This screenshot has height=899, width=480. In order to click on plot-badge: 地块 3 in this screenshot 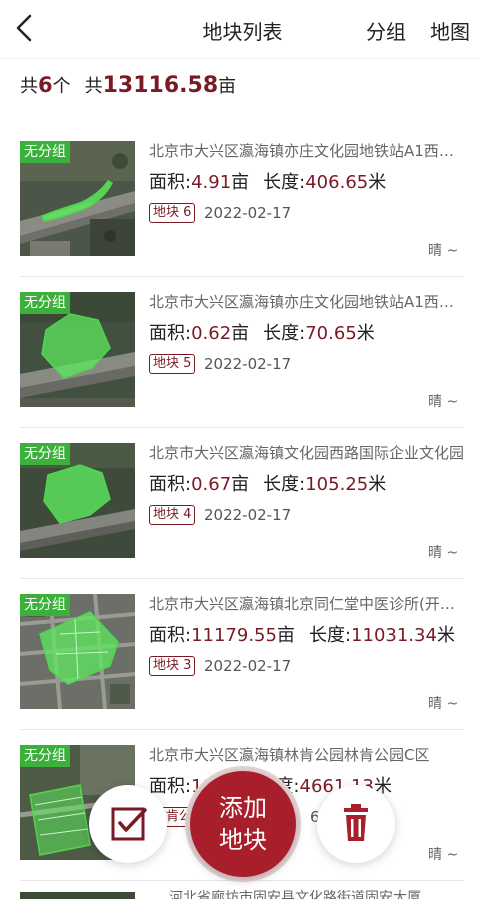, I will do `click(172, 666)`.